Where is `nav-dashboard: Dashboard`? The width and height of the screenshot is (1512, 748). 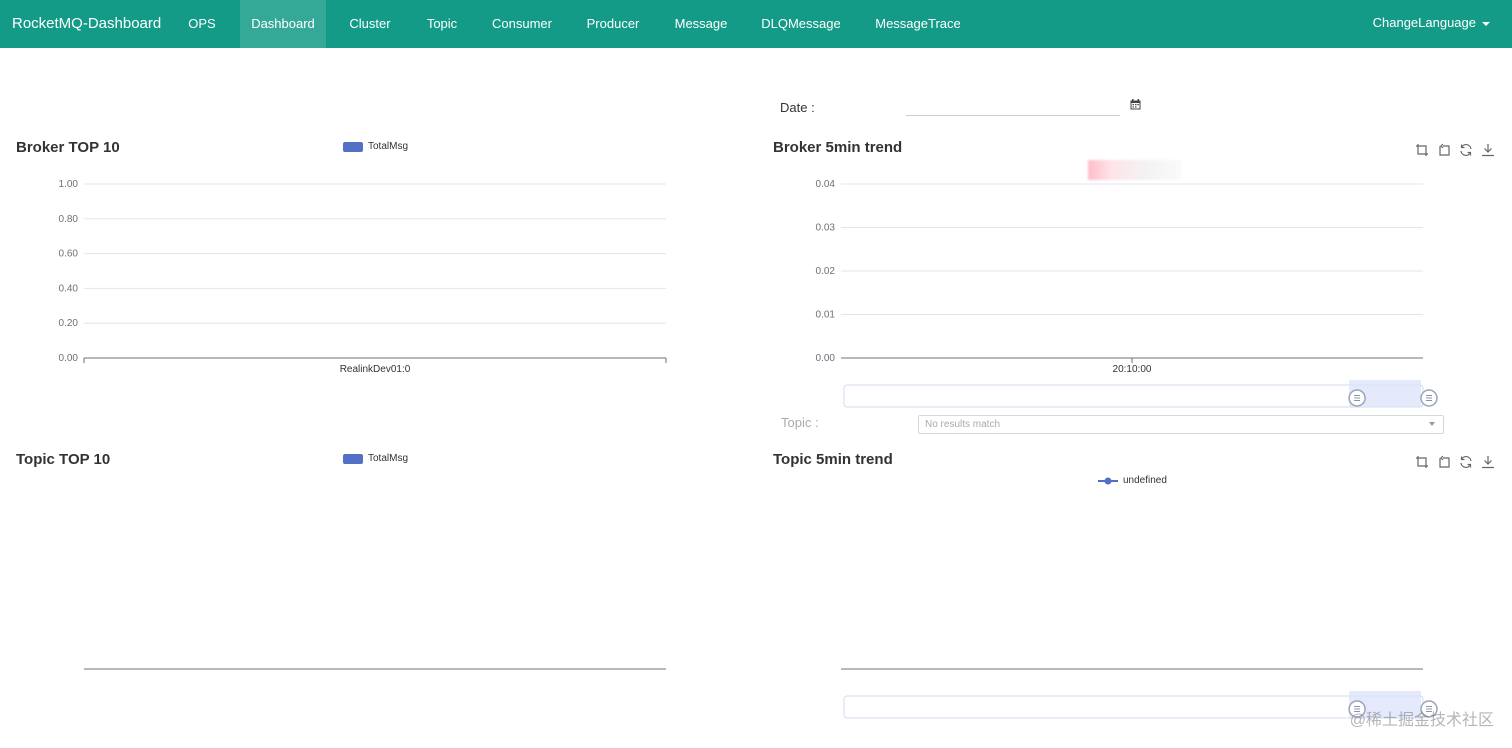
nav-dashboard: Dashboard is located at coordinates (283, 24).